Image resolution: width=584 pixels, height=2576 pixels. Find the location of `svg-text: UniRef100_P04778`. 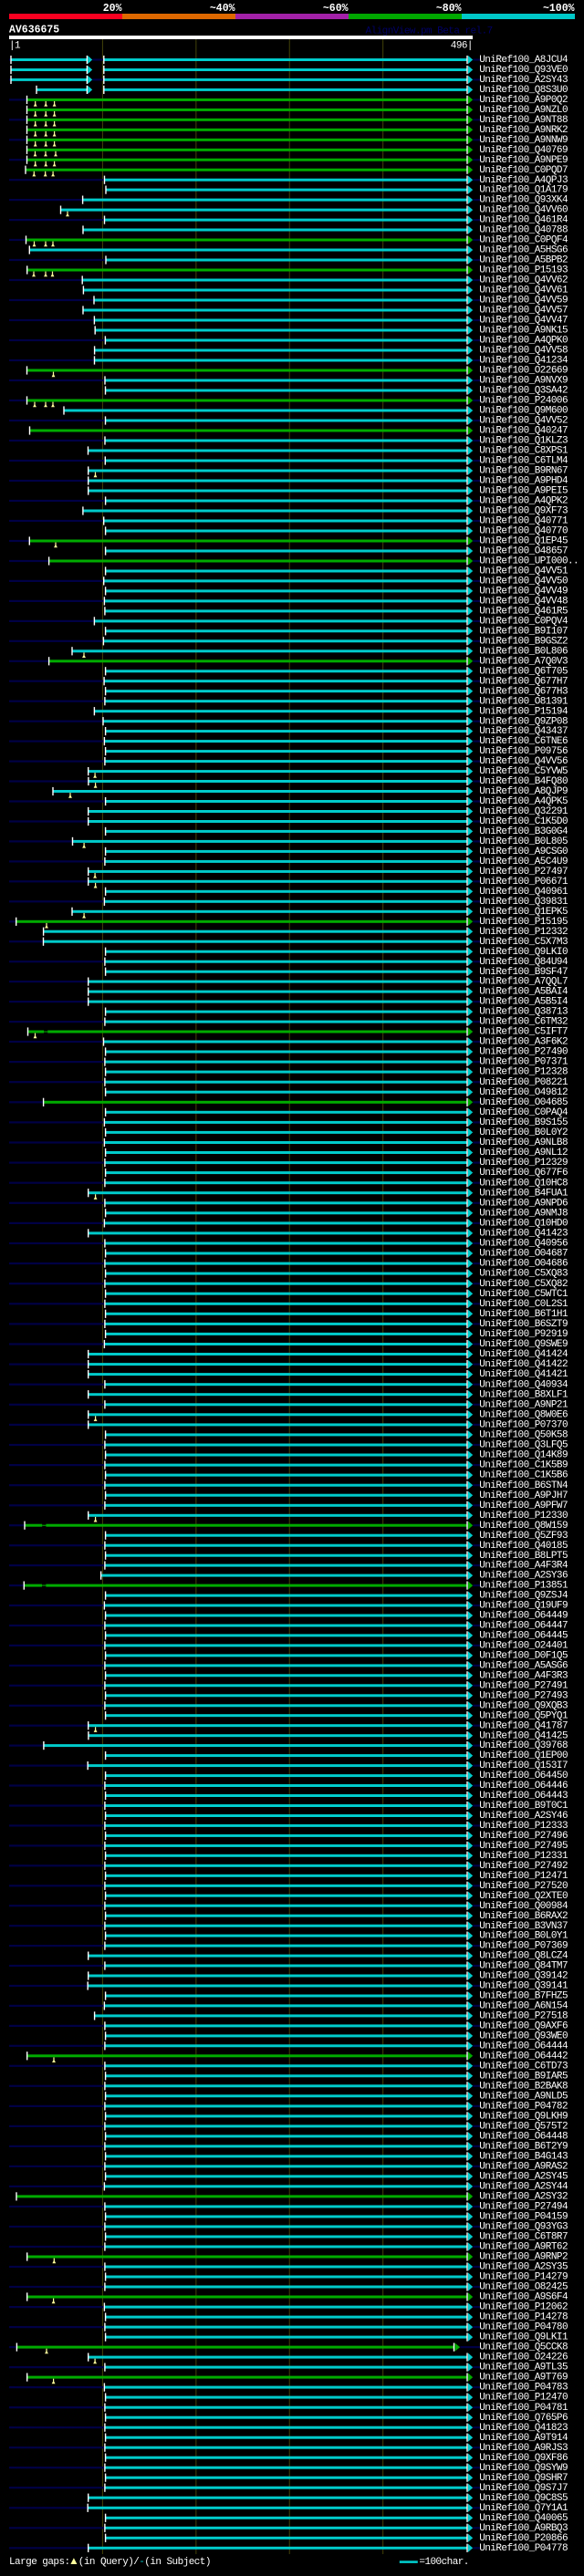

svg-text: UniRef100_P04778 is located at coordinates (523, 2548).